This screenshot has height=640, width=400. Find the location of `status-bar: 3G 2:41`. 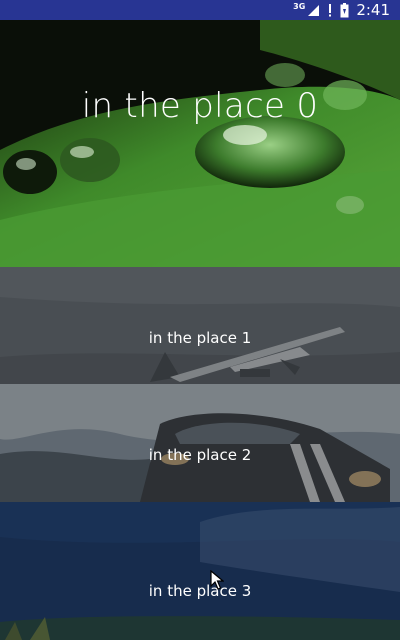

status-bar: 3G 2:41 is located at coordinates (200, 10).